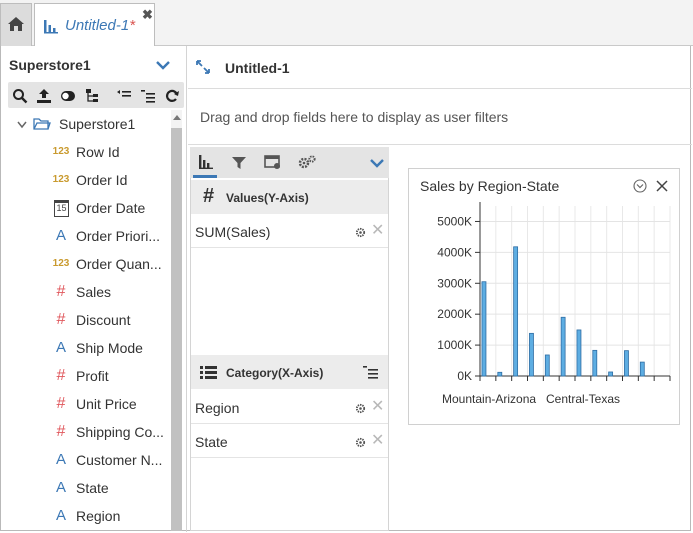 The height and width of the screenshot is (533, 693). What do you see at coordinates (176, 329) in the screenshot?
I see `tree-scrollbar-thumb` at bounding box center [176, 329].